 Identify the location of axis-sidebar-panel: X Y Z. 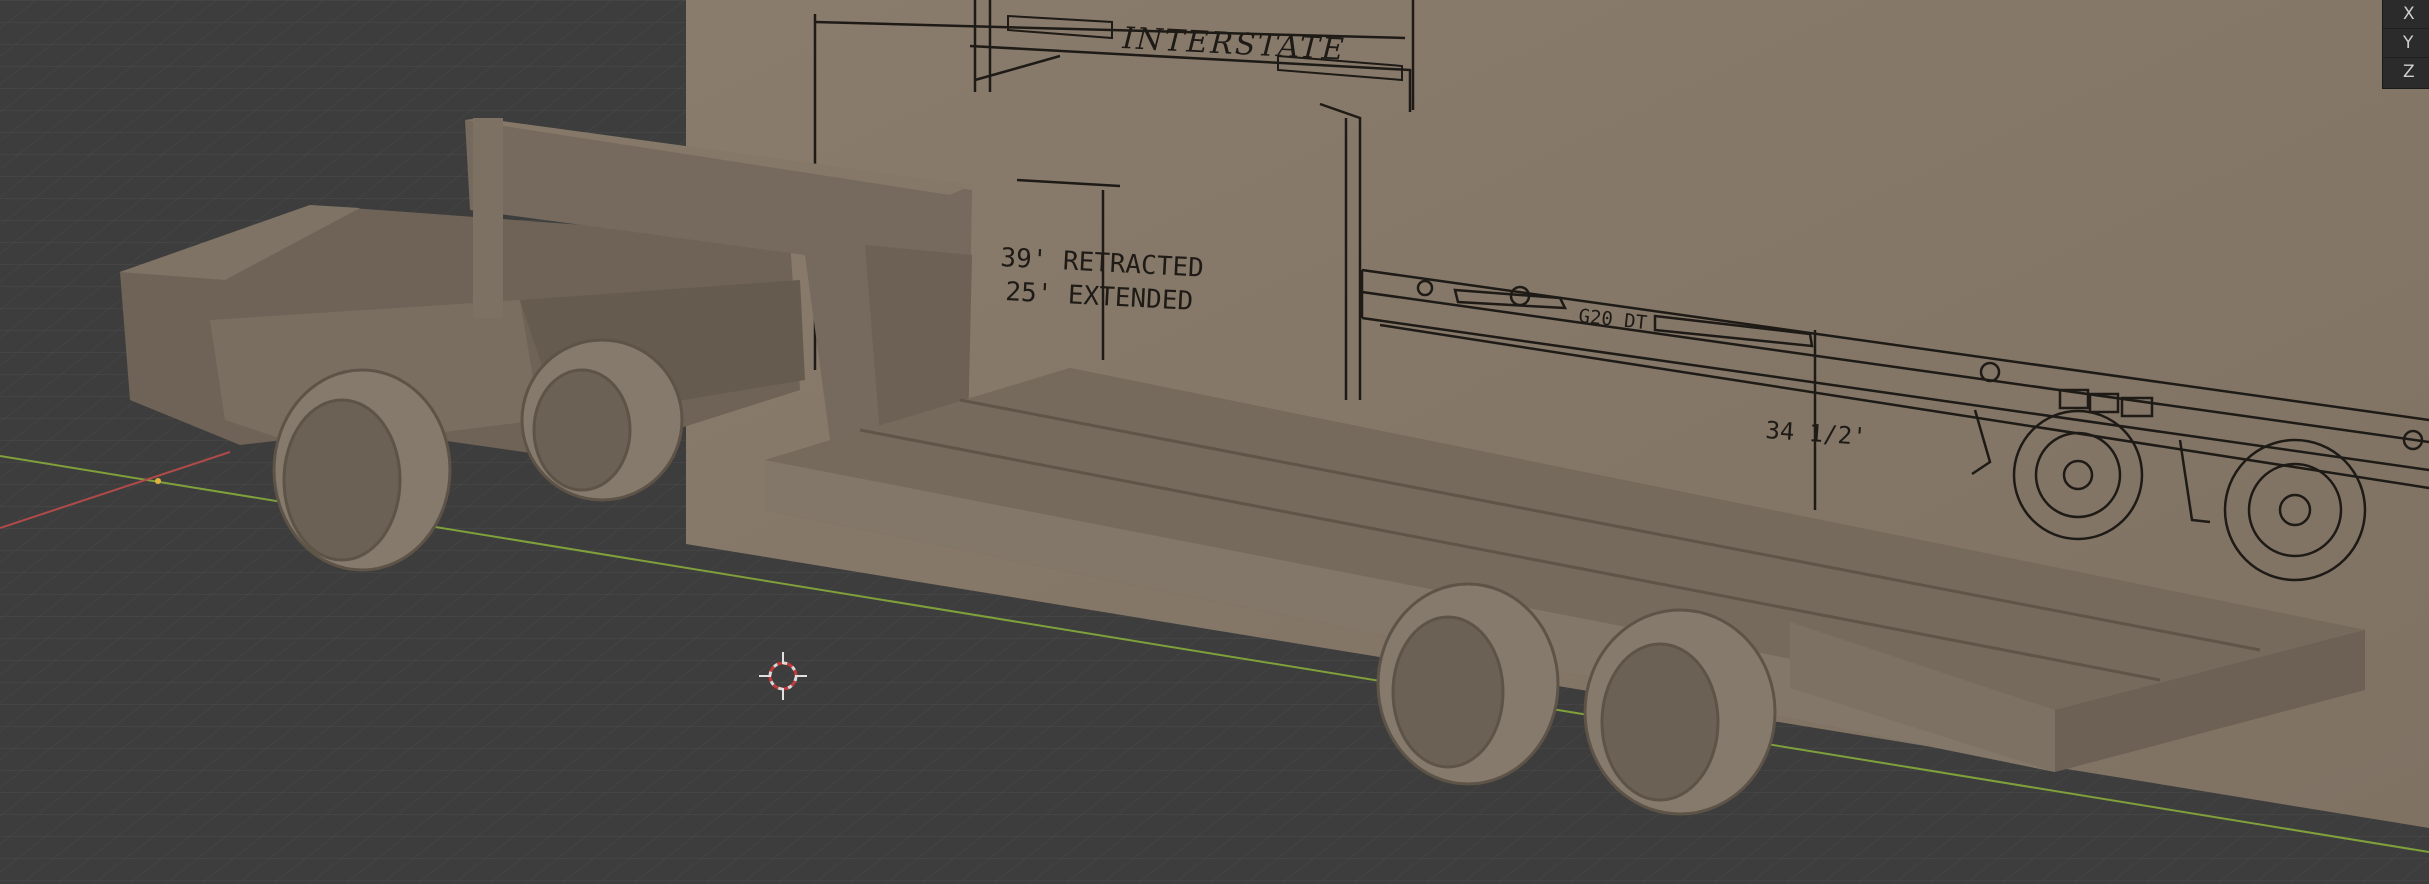
(2405, 44).